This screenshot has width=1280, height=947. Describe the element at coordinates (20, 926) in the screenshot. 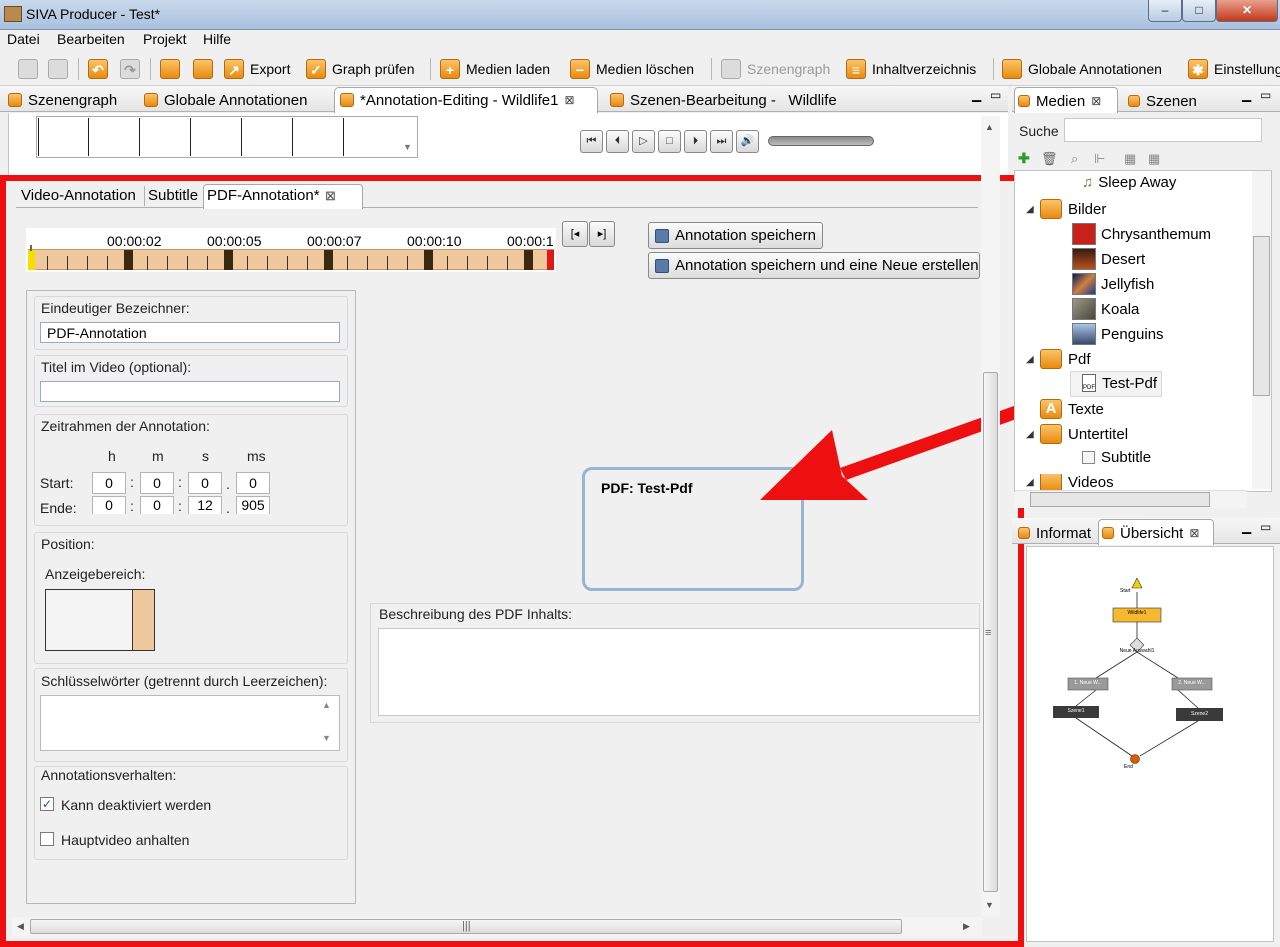

I see `scroll-left-icon: ◀` at that location.